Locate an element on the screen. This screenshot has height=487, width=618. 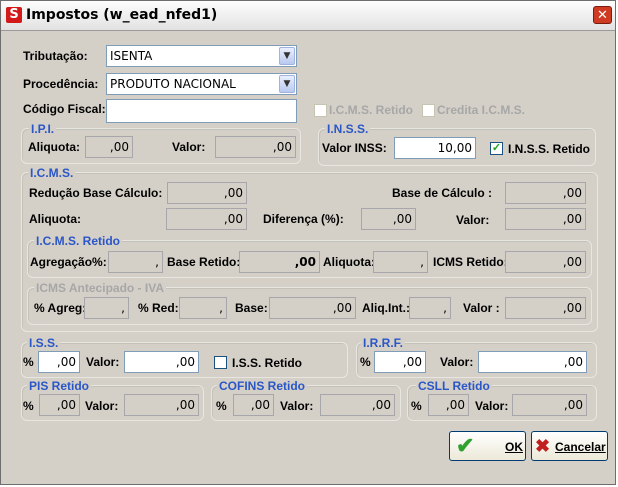
icms-antecipado-valor-input: ,00 is located at coordinates (545, 308).